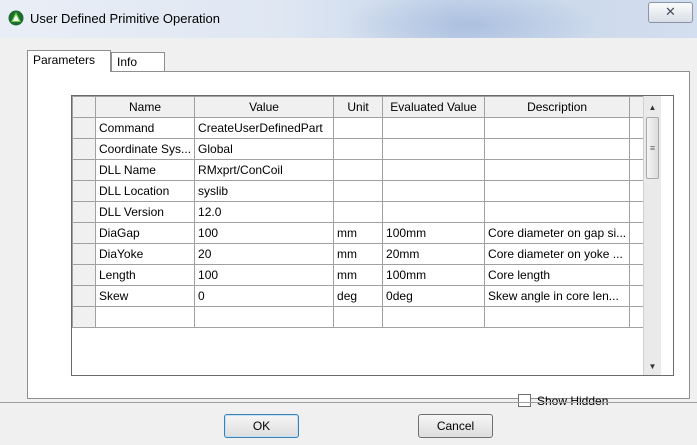 This screenshot has height=445, width=697. I want to click on tab-parameters: Parameters, so click(69, 61).